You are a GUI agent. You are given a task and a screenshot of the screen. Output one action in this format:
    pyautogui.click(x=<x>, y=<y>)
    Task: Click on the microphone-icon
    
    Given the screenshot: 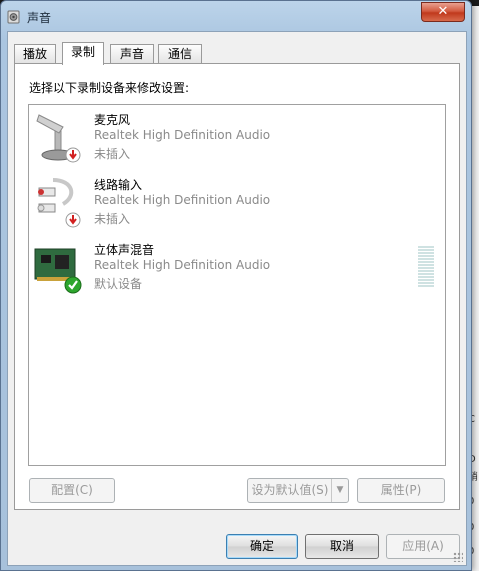 What is the action you would take?
    pyautogui.click(x=58, y=138)
    